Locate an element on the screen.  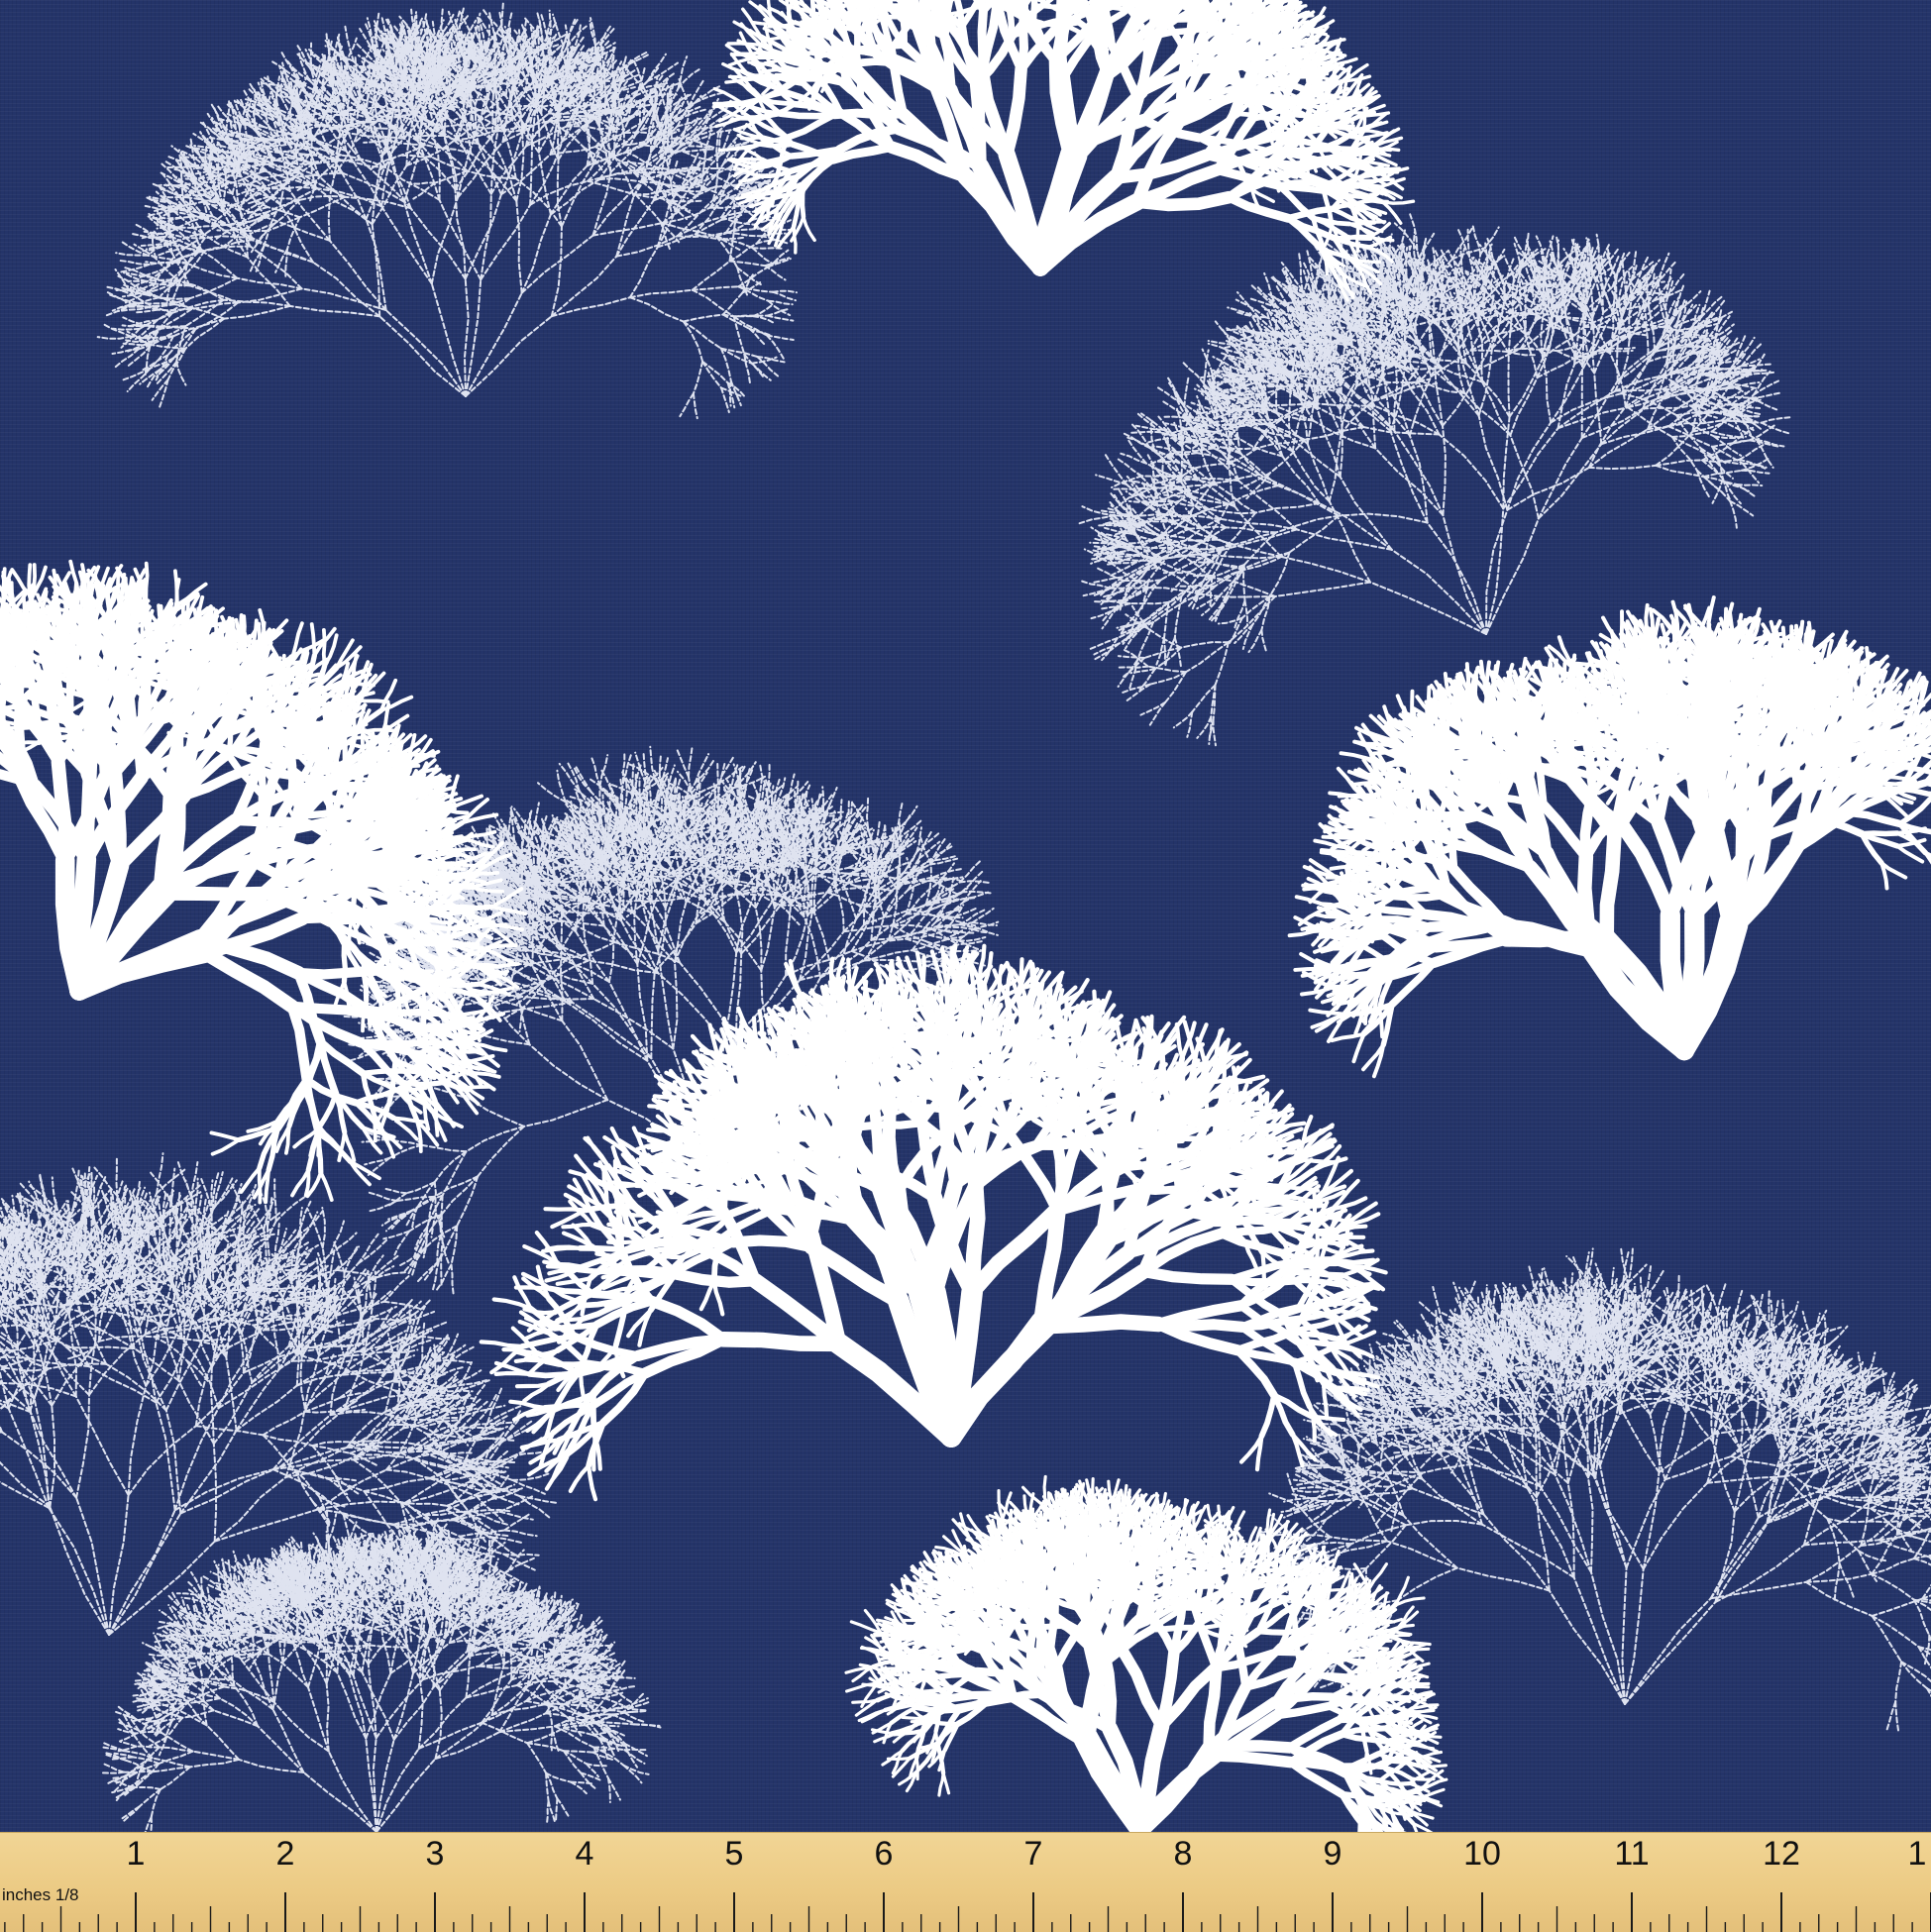
ruler-number: 2 is located at coordinates (285, 1854).